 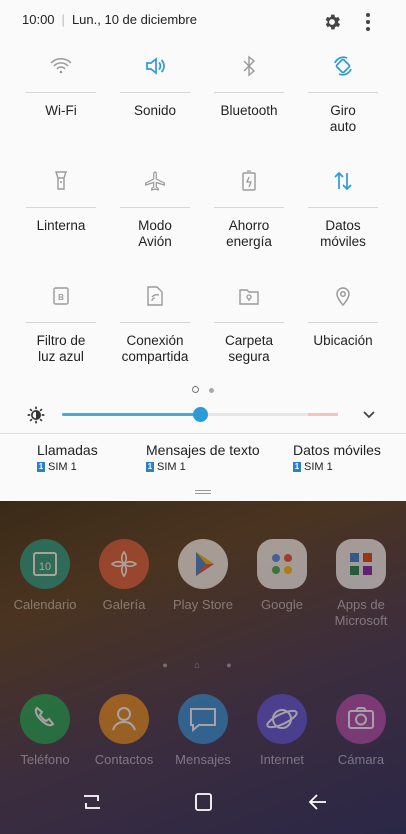 I want to click on back-icon, so click(x=318, y=802).